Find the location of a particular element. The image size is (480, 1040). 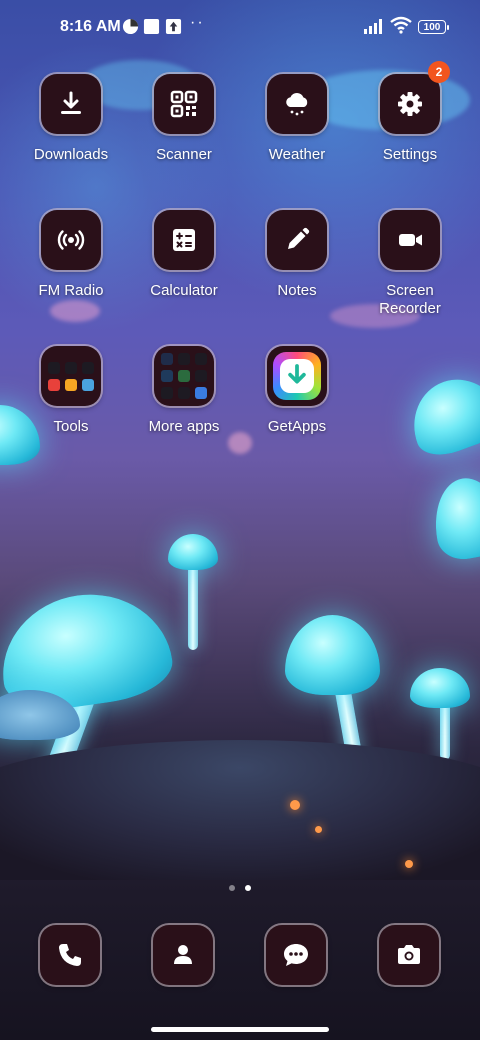

gesture-home-bar is located at coordinates (240, 1029).